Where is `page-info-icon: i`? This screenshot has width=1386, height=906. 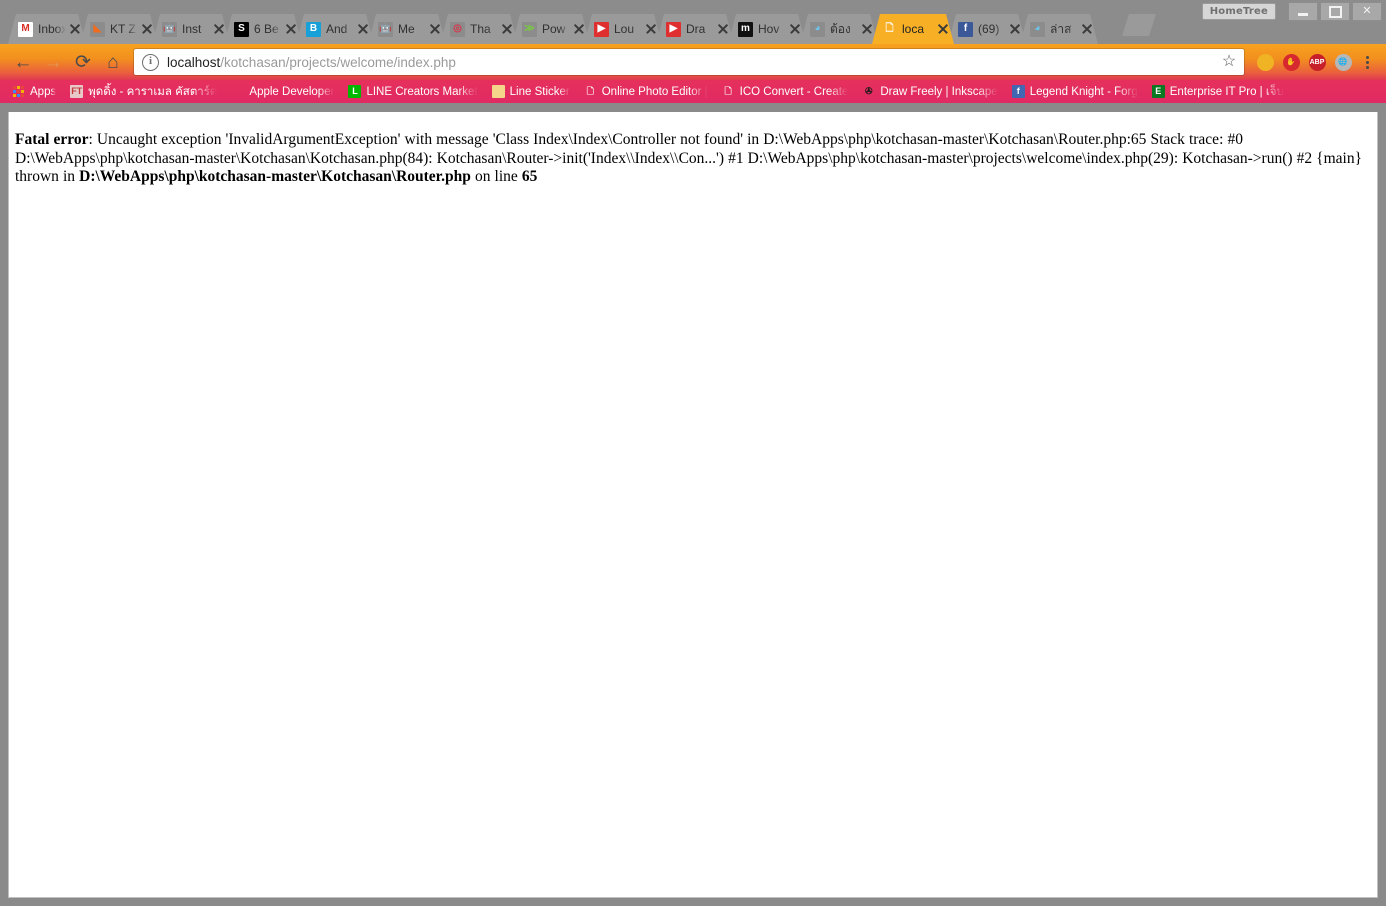
page-info-icon: i is located at coordinates (150, 62).